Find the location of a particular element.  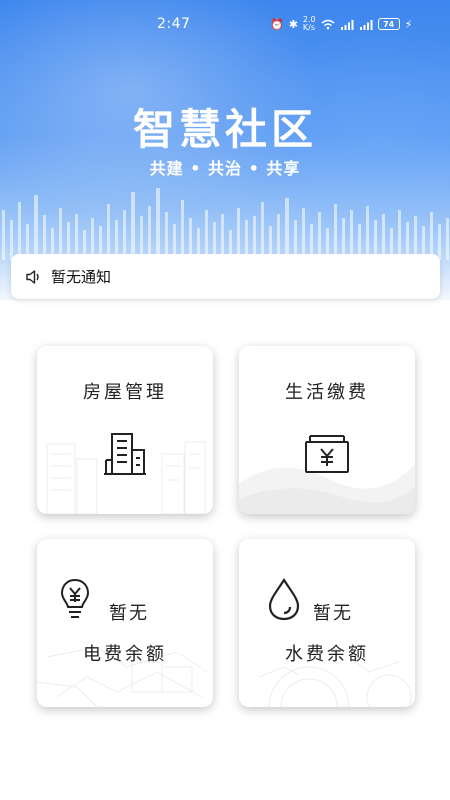

alarm-icon: ⏰ is located at coordinates (277, 24).